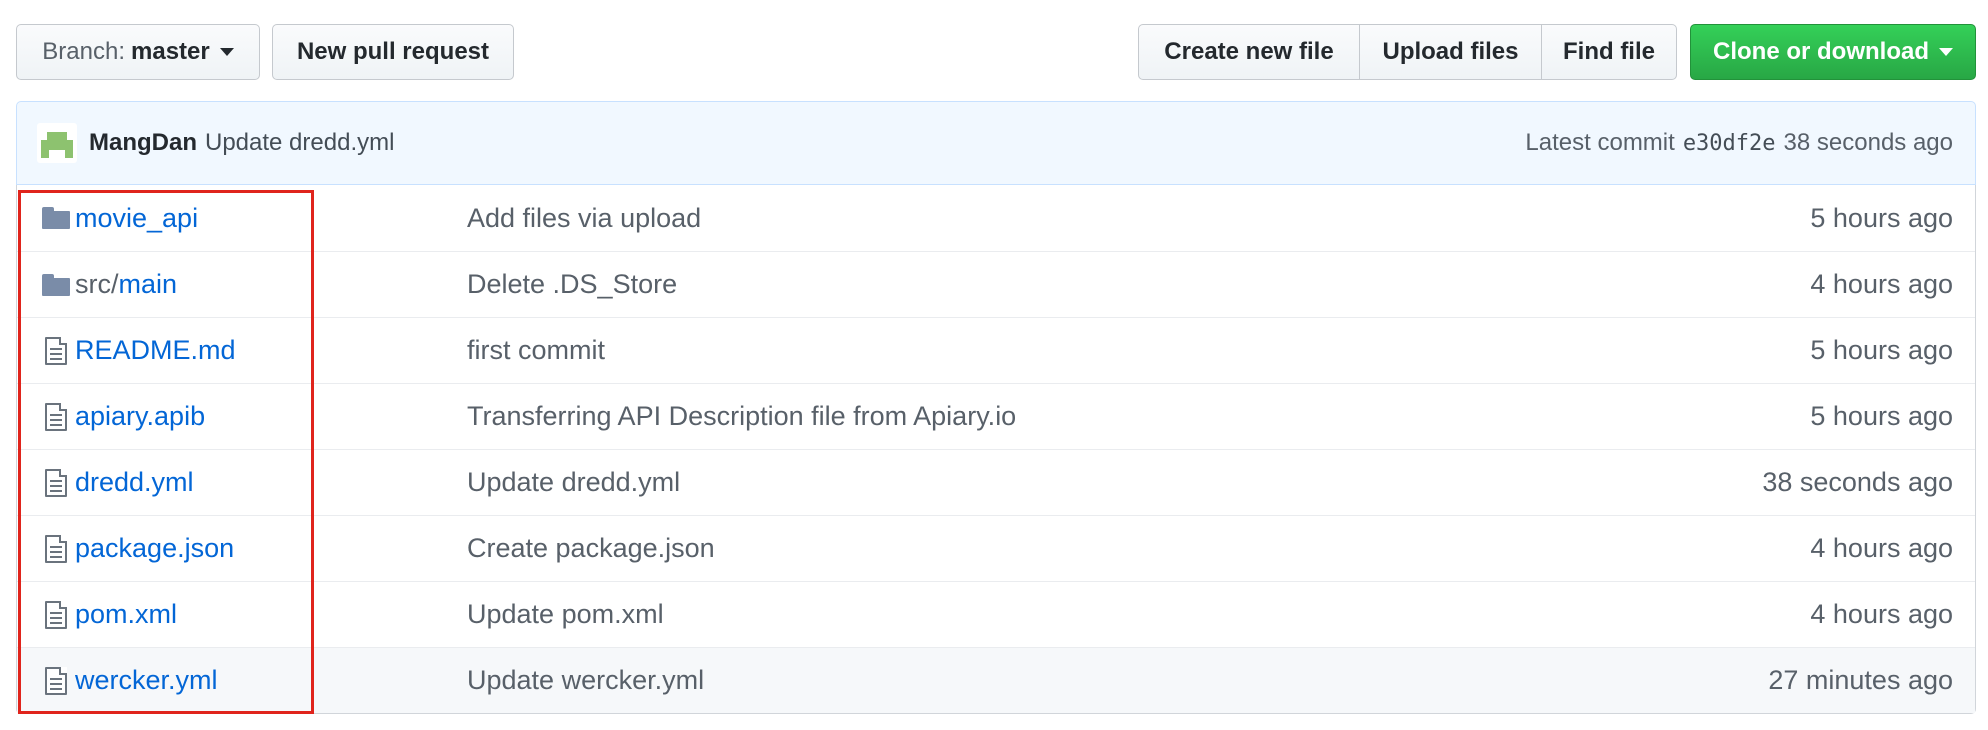 The width and height of the screenshot is (1988, 730). I want to click on avatar, so click(57, 143).